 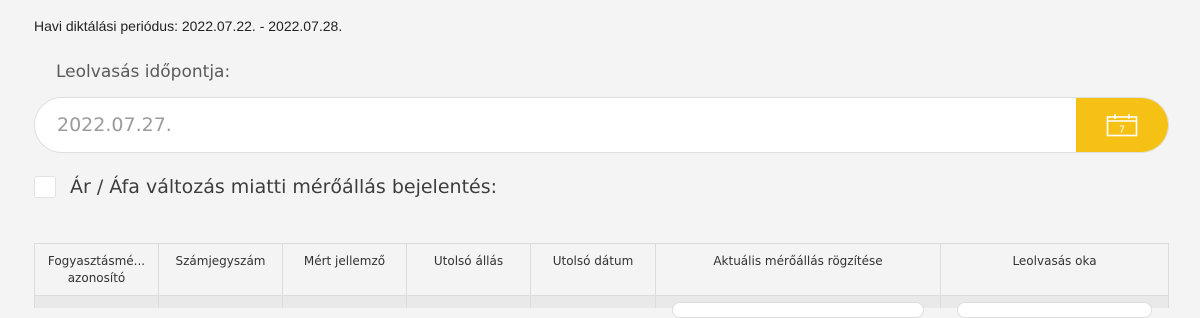 I want to click on column-header-digit-count: Számjegyszám, so click(x=220, y=269).